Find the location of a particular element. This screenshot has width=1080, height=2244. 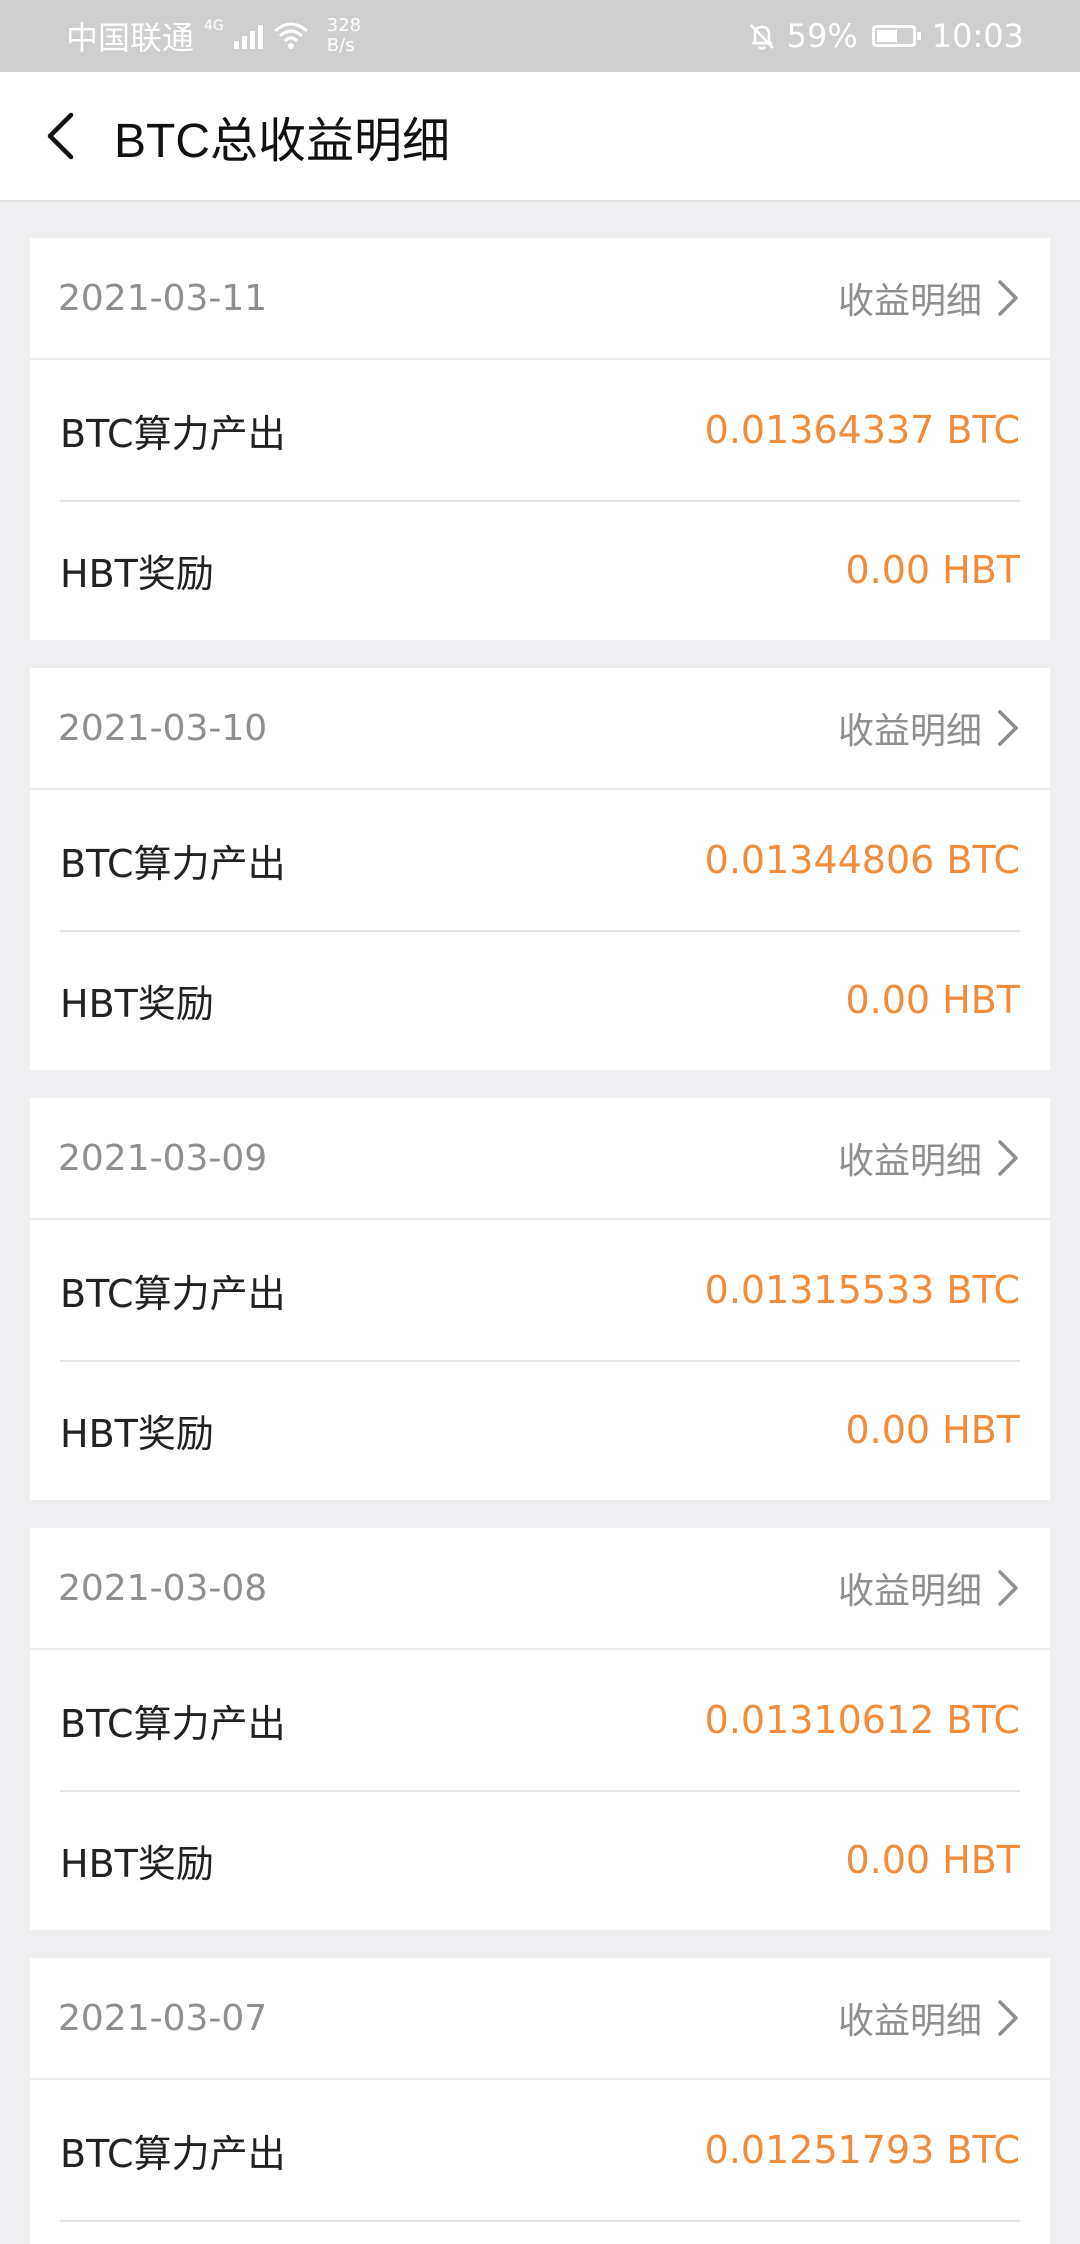

row-divider is located at coordinates (540, 2232).